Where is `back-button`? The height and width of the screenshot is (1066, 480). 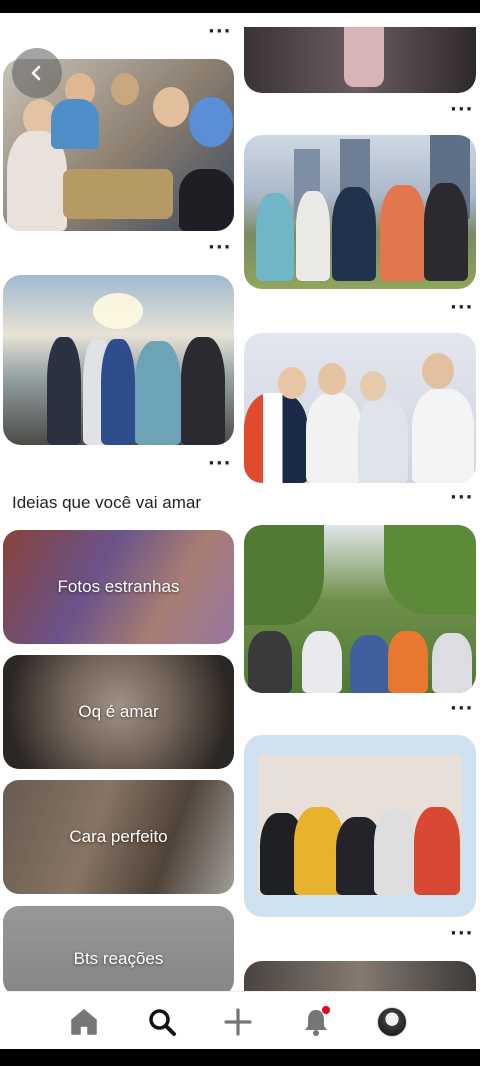 back-button is located at coordinates (37, 73).